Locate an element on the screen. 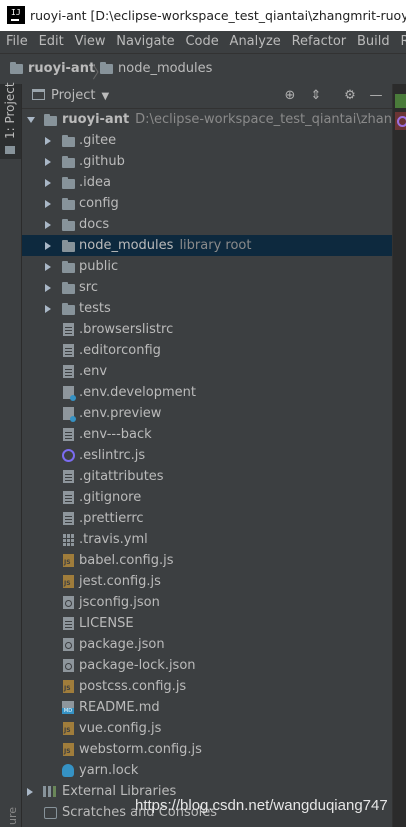 The width and height of the screenshot is (406, 827). breadcrumb-project: ruoyi-ant is located at coordinates (52, 68).